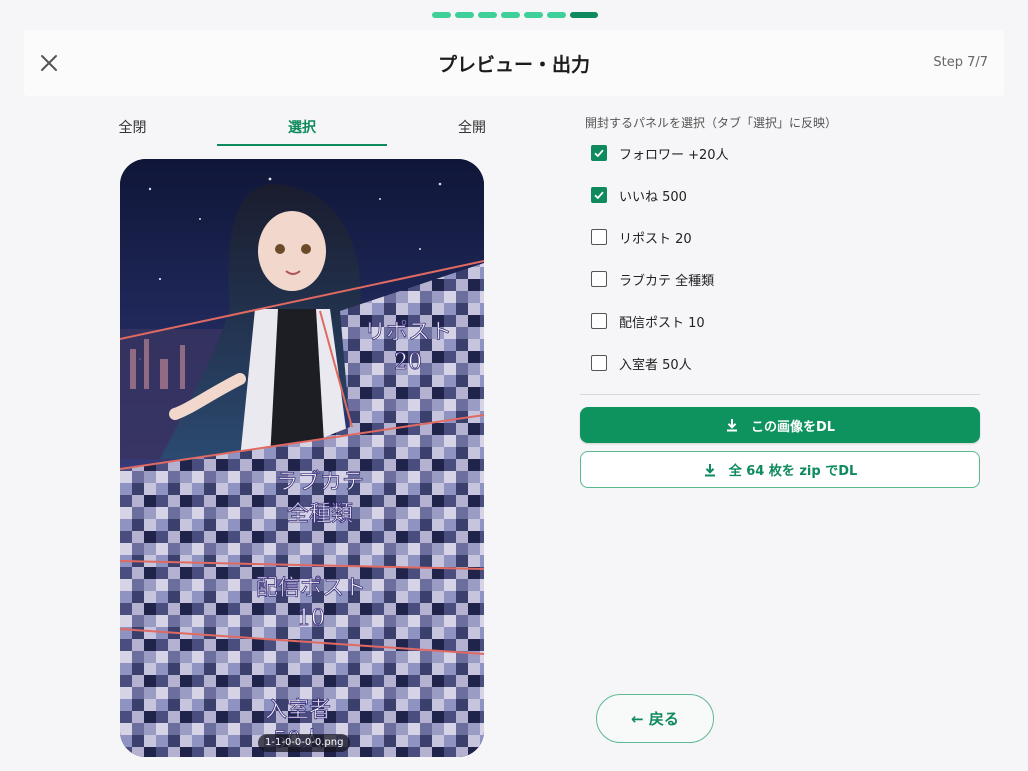 The height and width of the screenshot is (771, 1028). I want to click on option-visitors: 入室者 50人, so click(641, 363).